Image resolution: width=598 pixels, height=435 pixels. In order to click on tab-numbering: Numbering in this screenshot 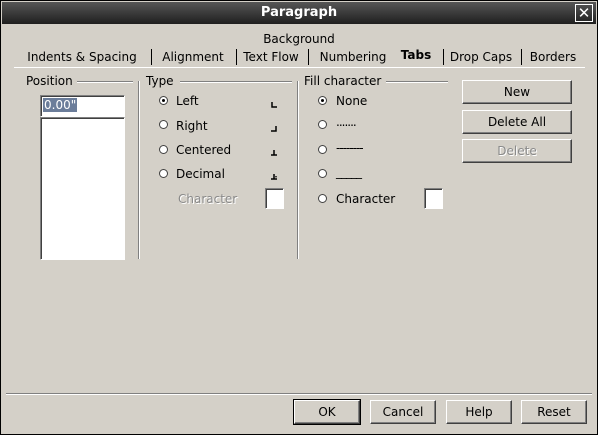, I will do `click(353, 57)`.